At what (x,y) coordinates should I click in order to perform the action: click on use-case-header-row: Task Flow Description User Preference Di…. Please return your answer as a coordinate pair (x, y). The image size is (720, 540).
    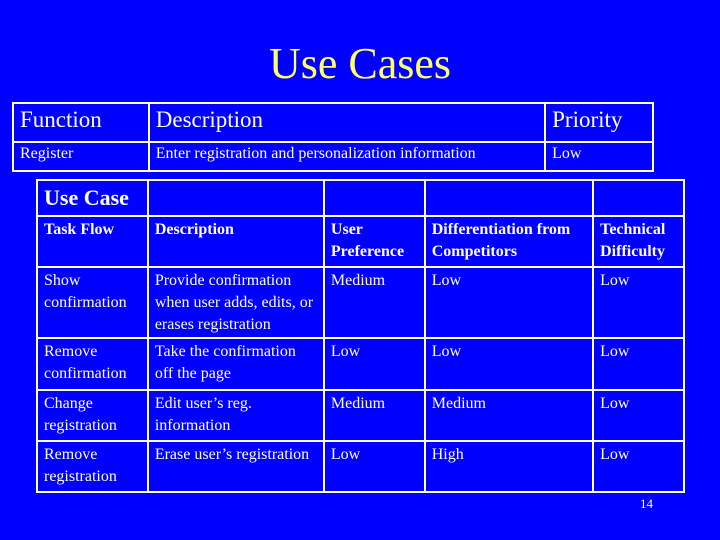
    Looking at the image, I should click on (360, 241).